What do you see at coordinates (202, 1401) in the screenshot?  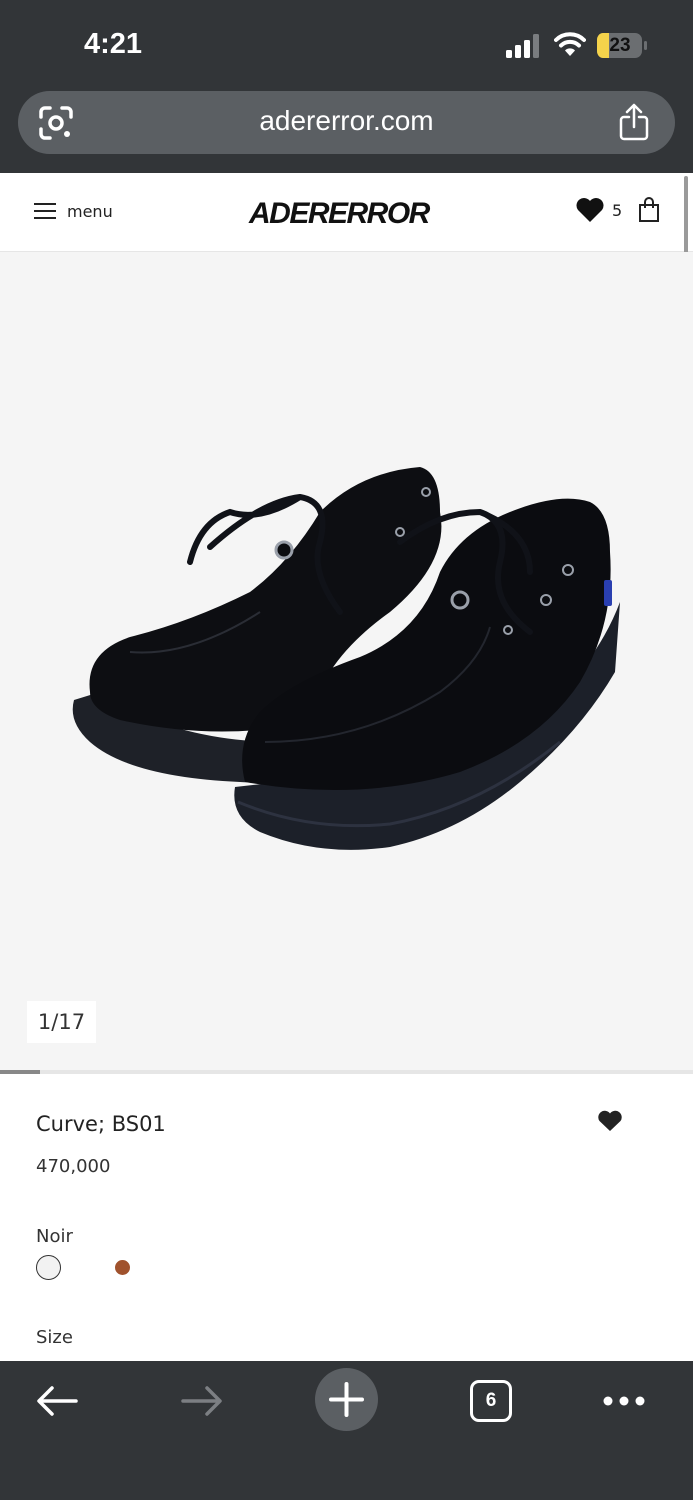 I see `forward-arrow-icon` at bounding box center [202, 1401].